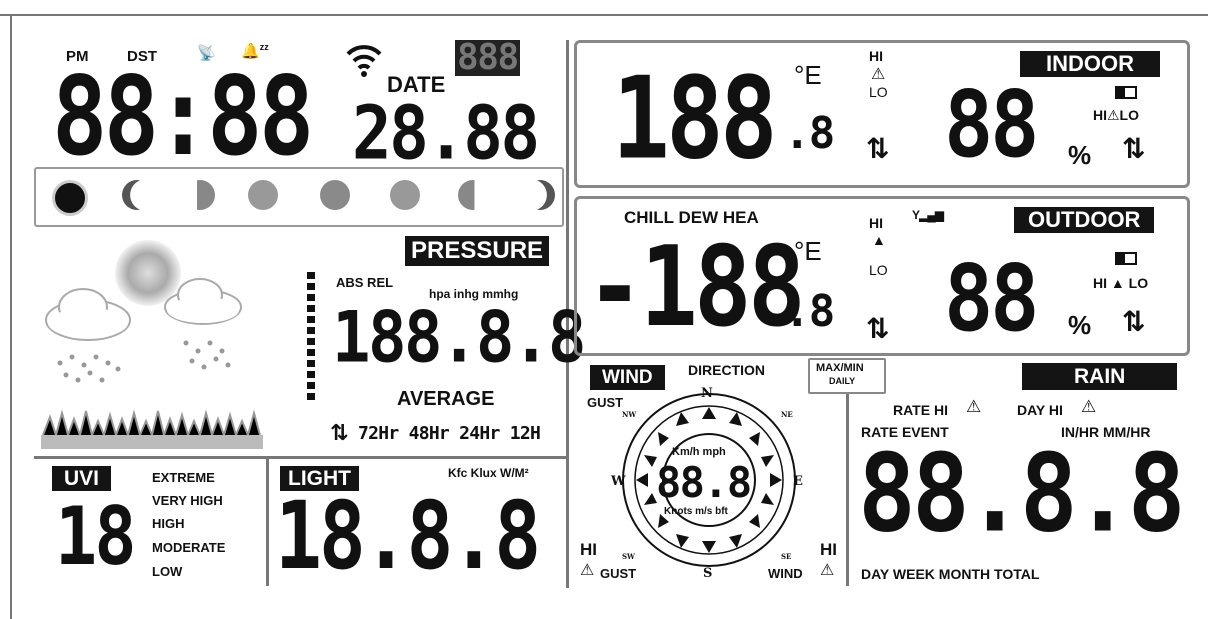  What do you see at coordinates (878, 74) in the screenshot?
I see `warning-triangle-icon: ⚠` at bounding box center [878, 74].